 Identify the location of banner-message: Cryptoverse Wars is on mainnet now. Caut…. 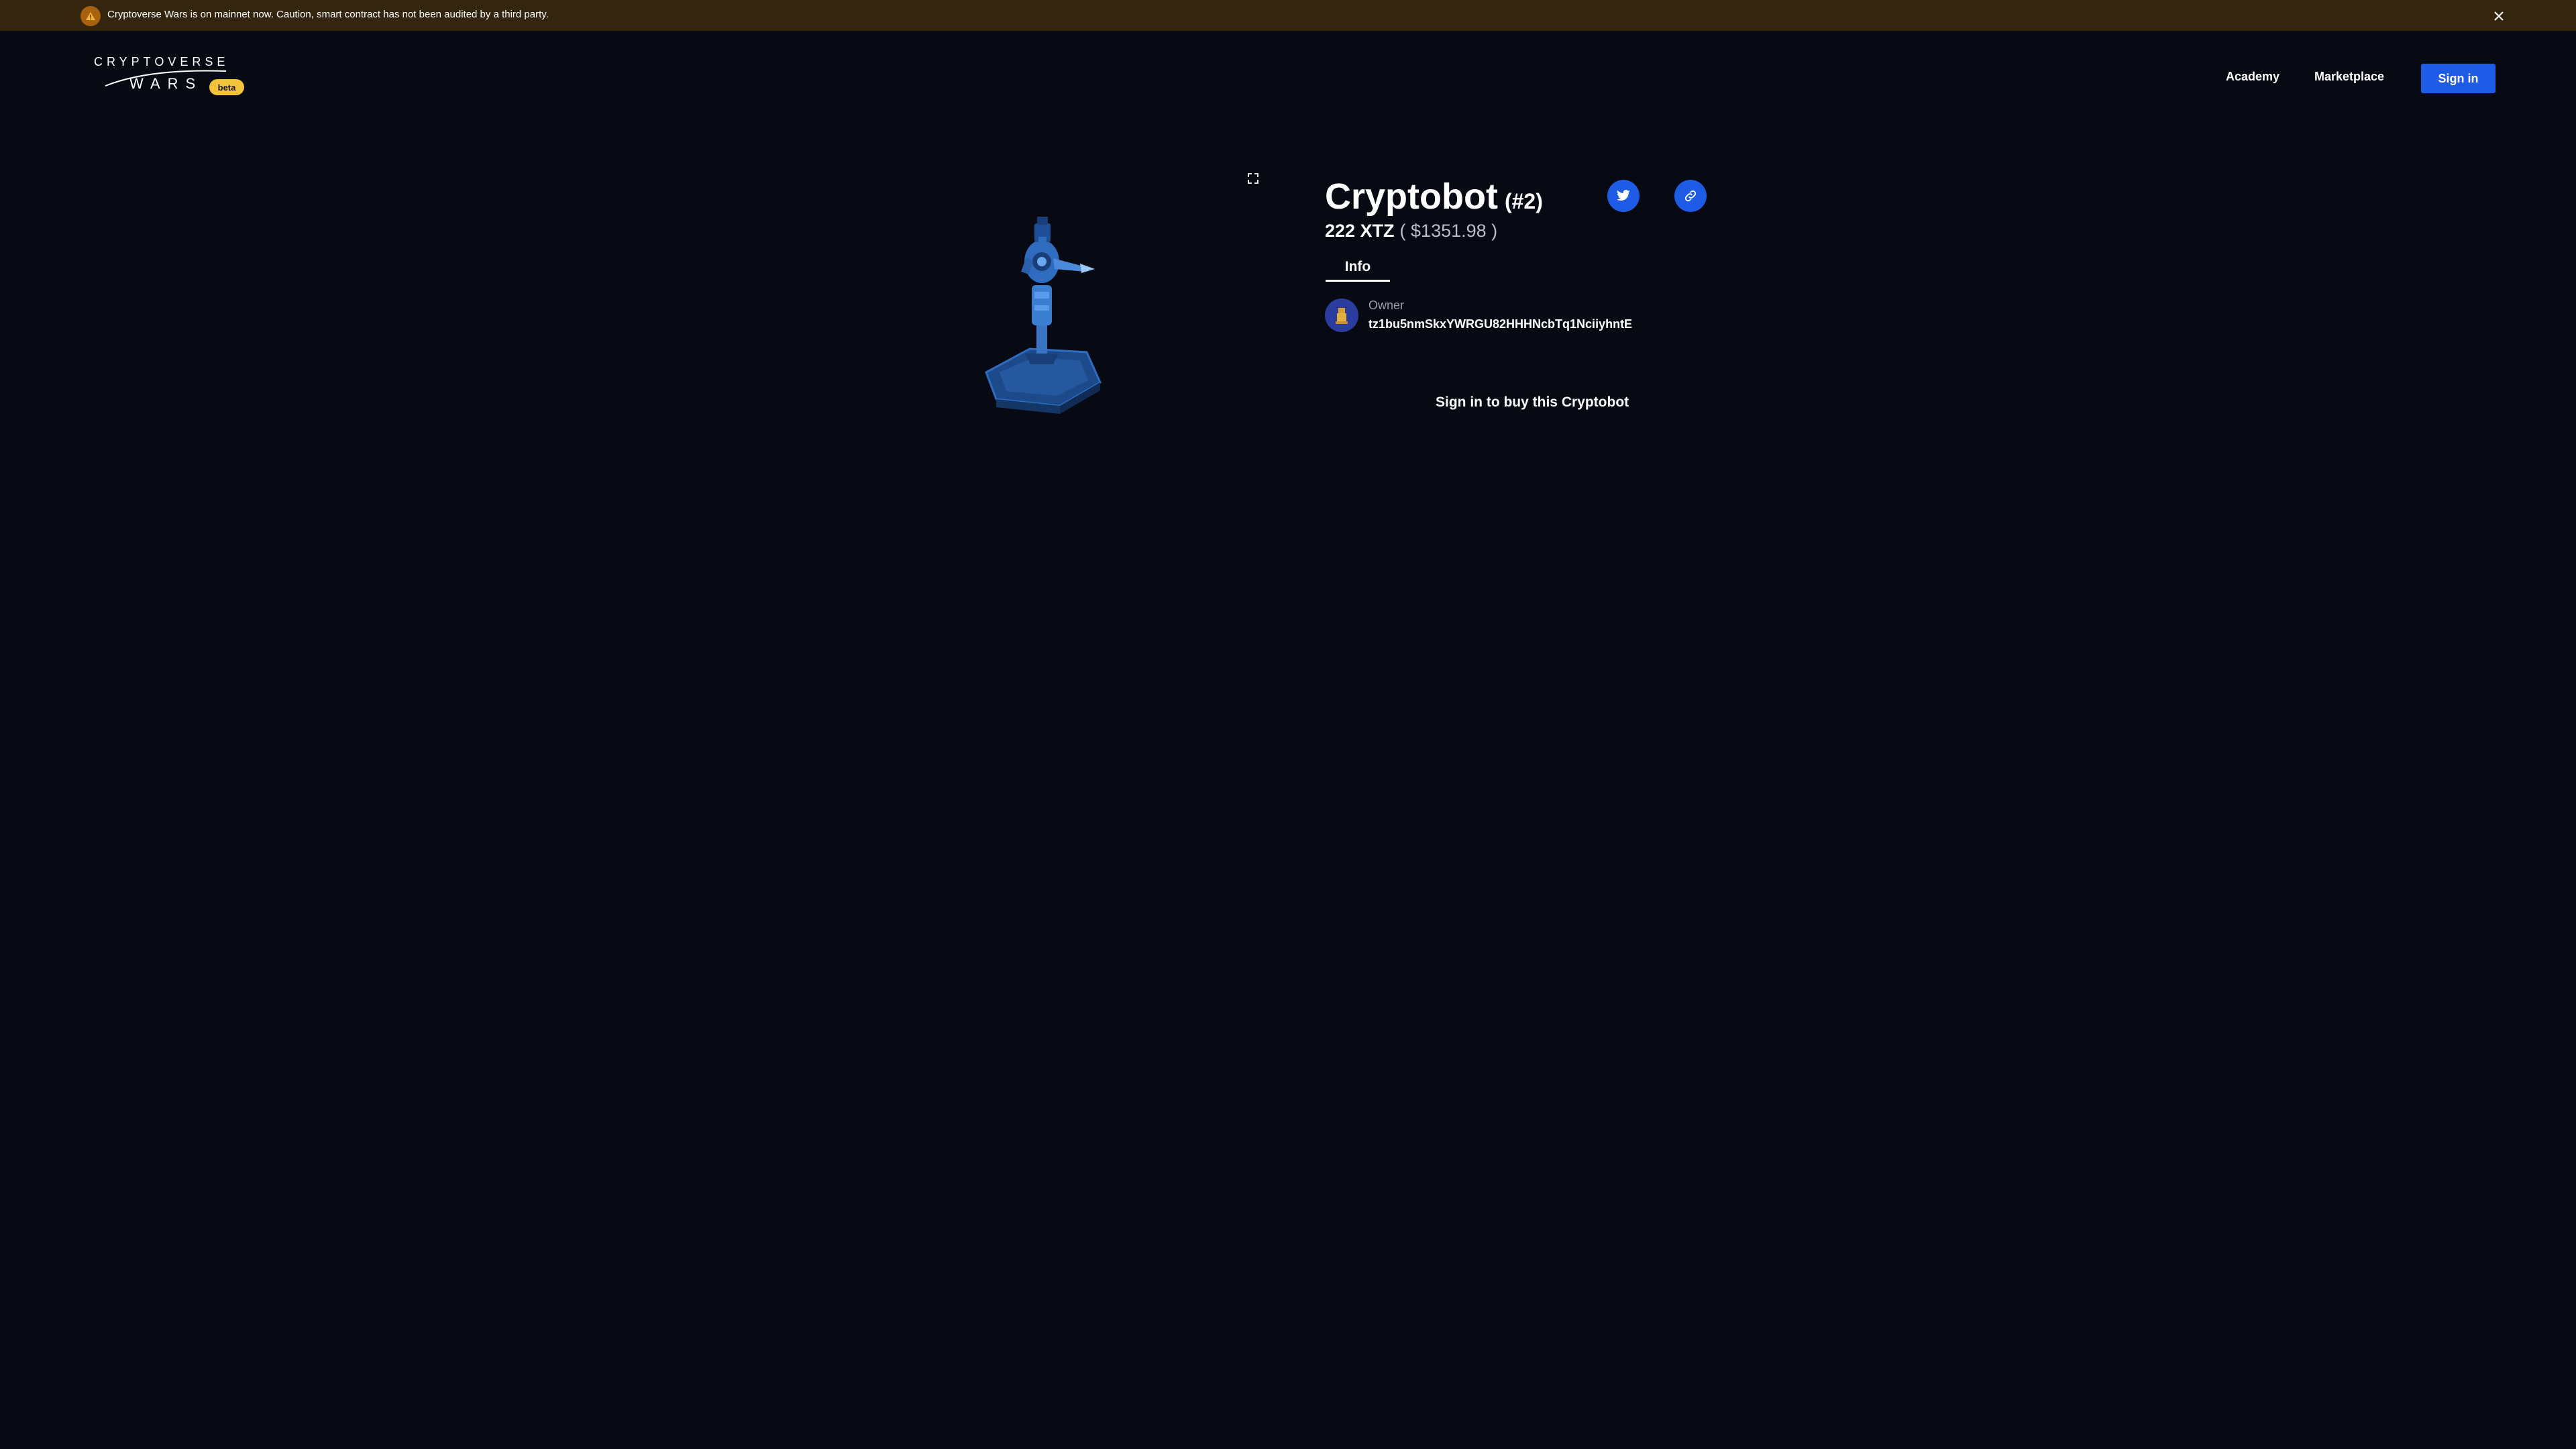
(328, 14).